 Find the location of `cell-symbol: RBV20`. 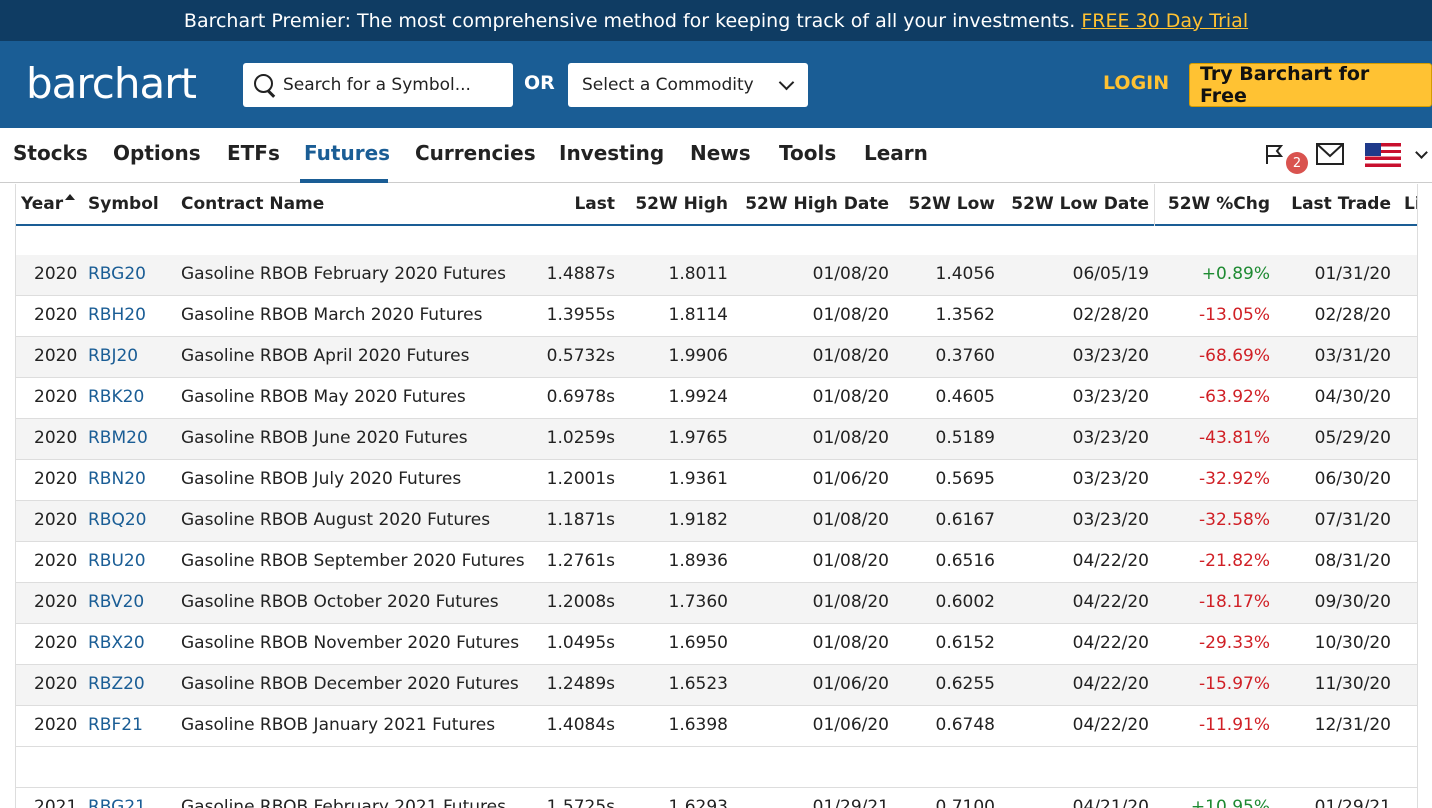

cell-symbol: RBV20 is located at coordinates (116, 602).